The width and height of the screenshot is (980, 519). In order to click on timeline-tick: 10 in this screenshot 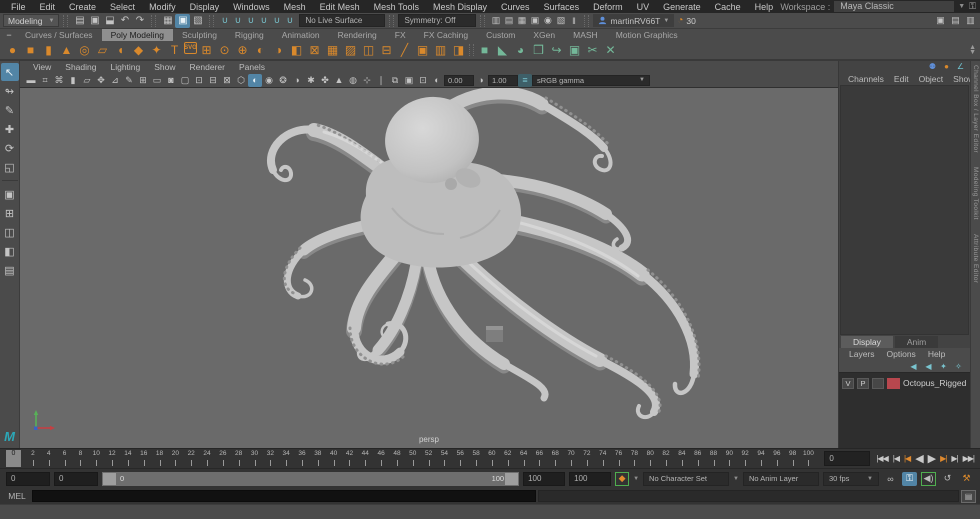, I will do `click(96, 458)`.